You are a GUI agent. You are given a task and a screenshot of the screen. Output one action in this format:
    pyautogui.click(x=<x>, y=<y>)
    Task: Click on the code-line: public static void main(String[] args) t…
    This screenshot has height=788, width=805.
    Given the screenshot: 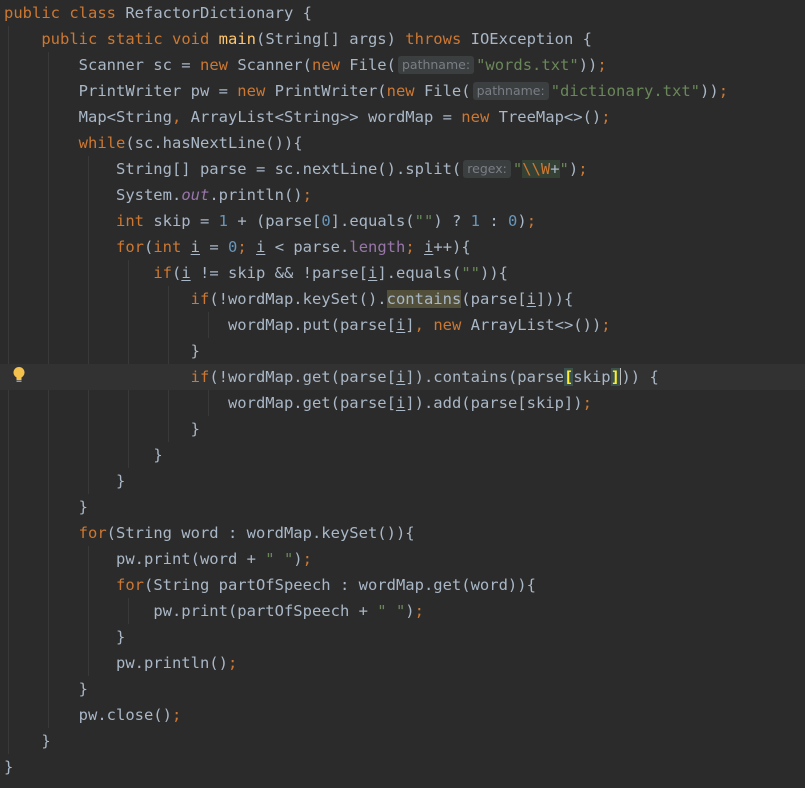 What is the action you would take?
    pyautogui.click(x=402, y=39)
    